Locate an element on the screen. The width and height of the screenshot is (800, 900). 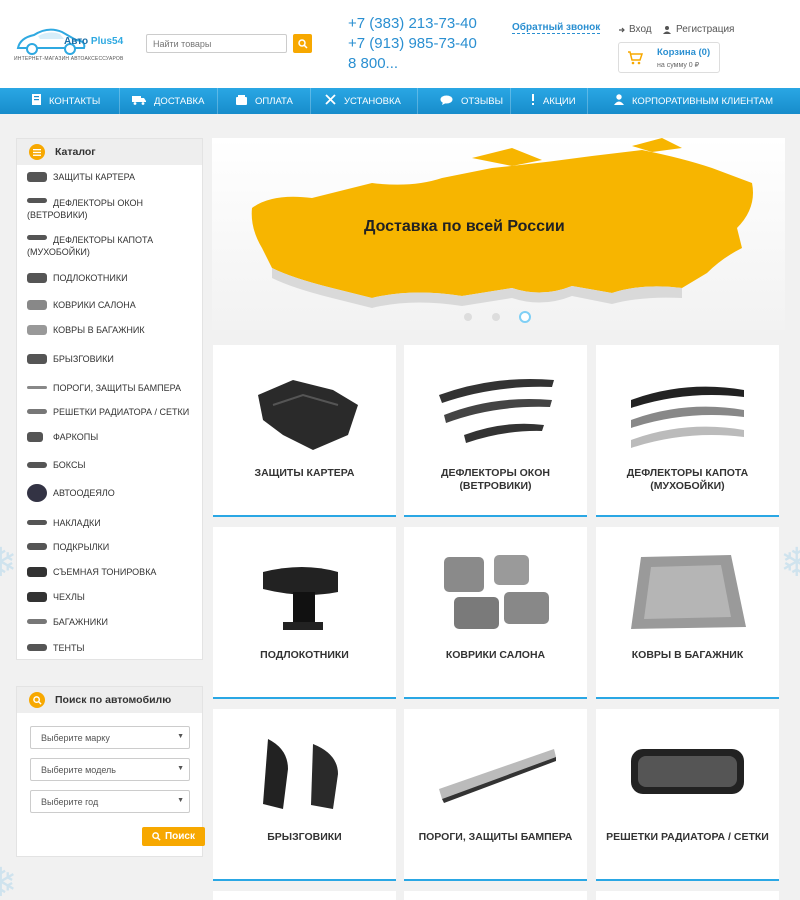
catalog-item: КОВРЫ В БАГАЖНИК is located at coordinates (86, 330).